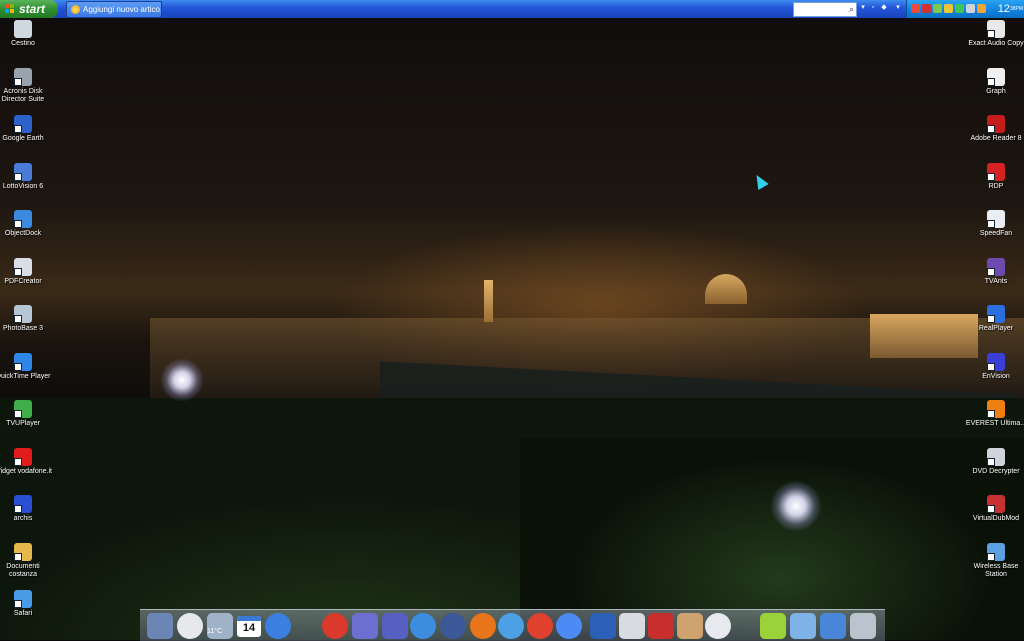 This screenshot has height=641, width=1024. What do you see at coordinates (540, 626) in the screenshot?
I see `chrome-icon` at bounding box center [540, 626].